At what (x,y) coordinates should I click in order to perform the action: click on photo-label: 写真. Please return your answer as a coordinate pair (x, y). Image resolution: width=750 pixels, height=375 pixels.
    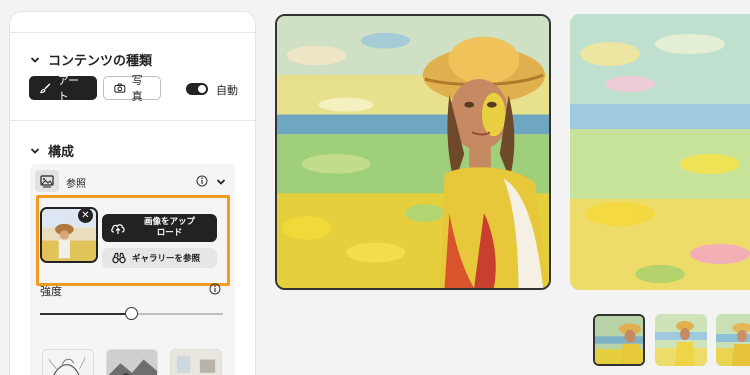
    Looking at the image, I should click on (137, 88).